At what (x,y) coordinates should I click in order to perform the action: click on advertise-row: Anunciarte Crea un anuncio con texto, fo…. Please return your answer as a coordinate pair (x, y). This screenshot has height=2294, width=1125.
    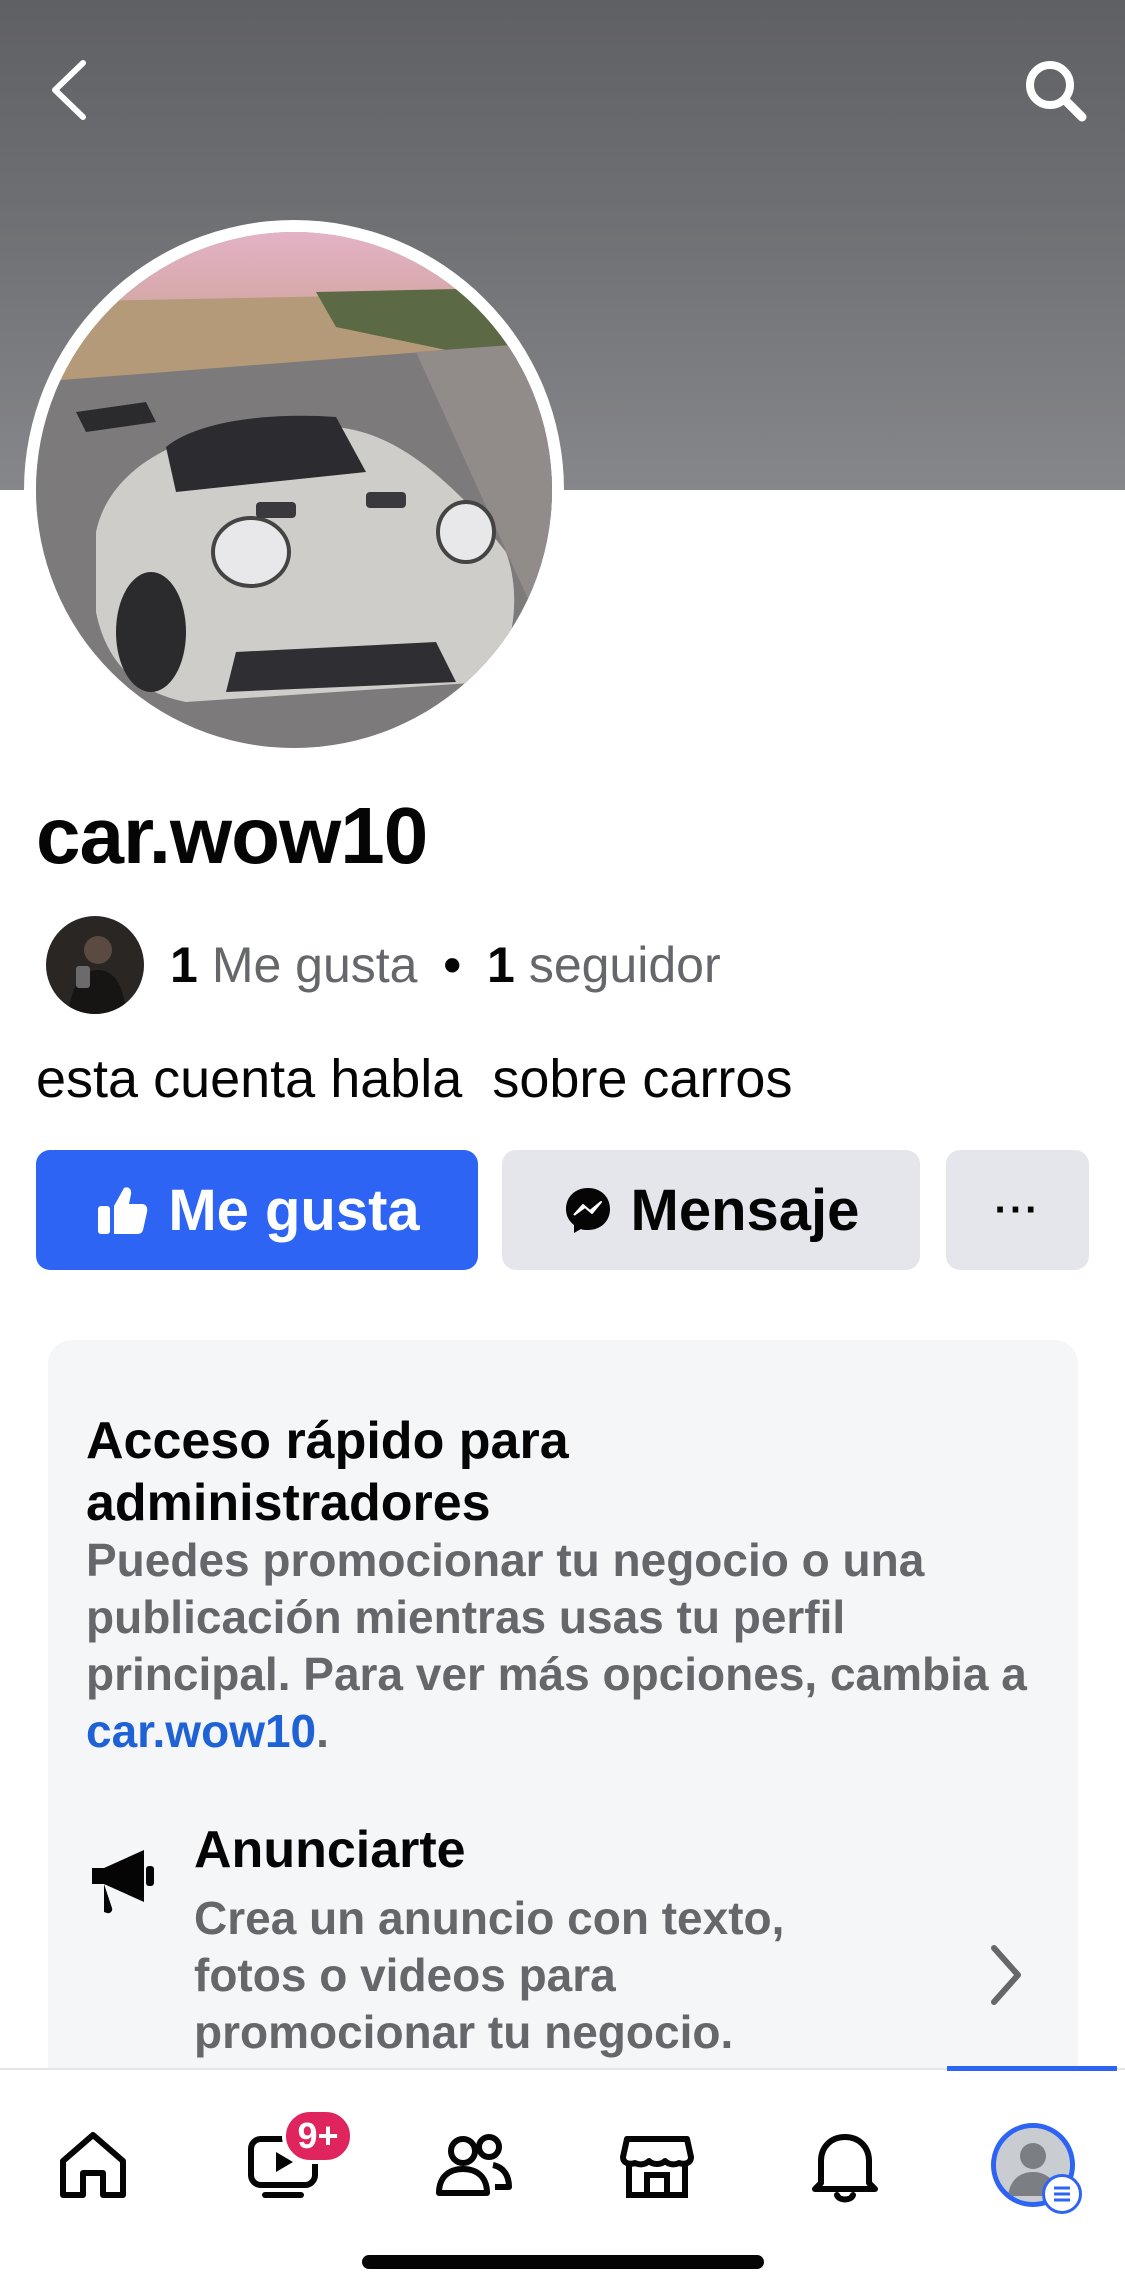
    Looking at the image, I should click on (566, 1945).